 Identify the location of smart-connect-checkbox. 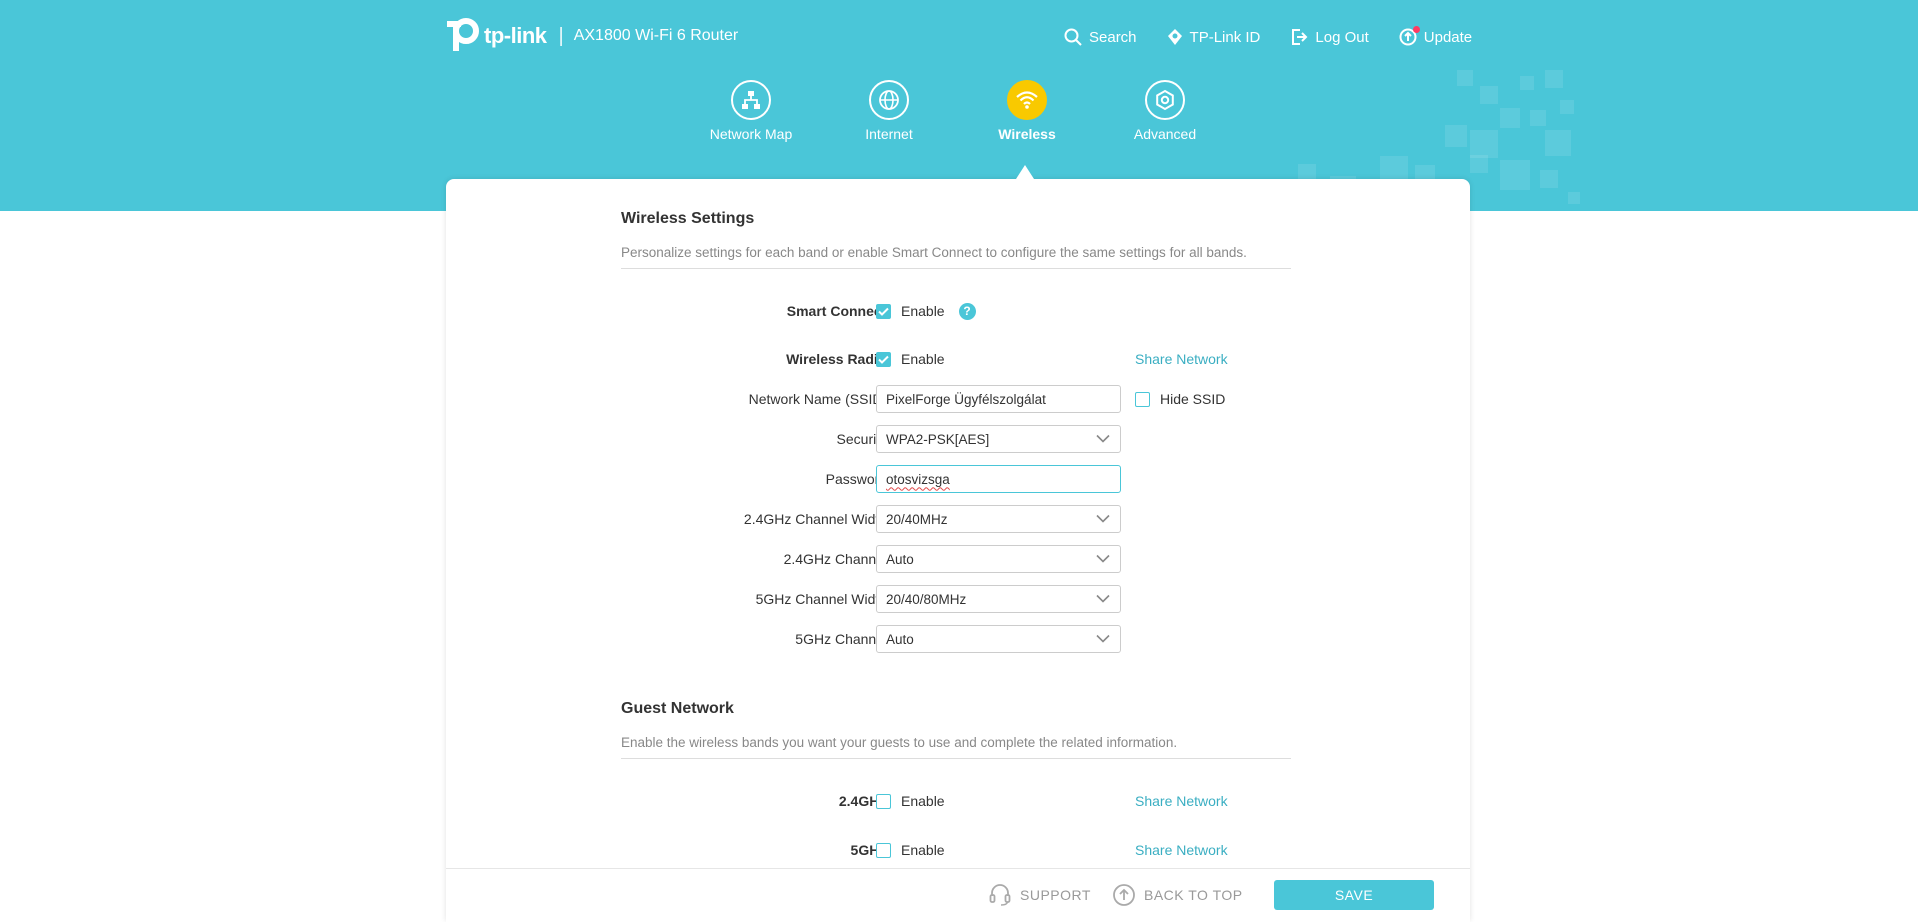
(883, 311).